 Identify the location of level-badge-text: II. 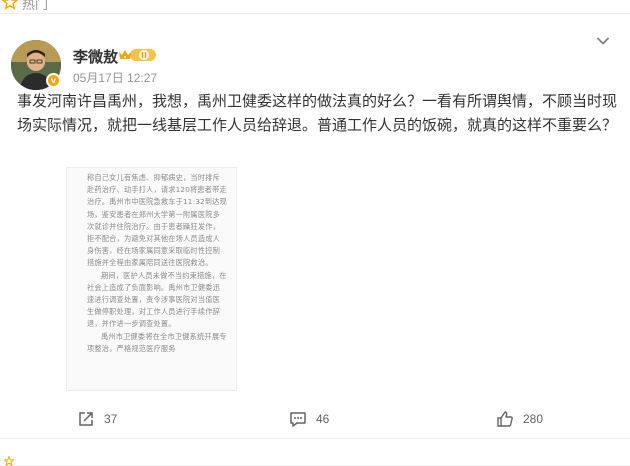
(144, 55).